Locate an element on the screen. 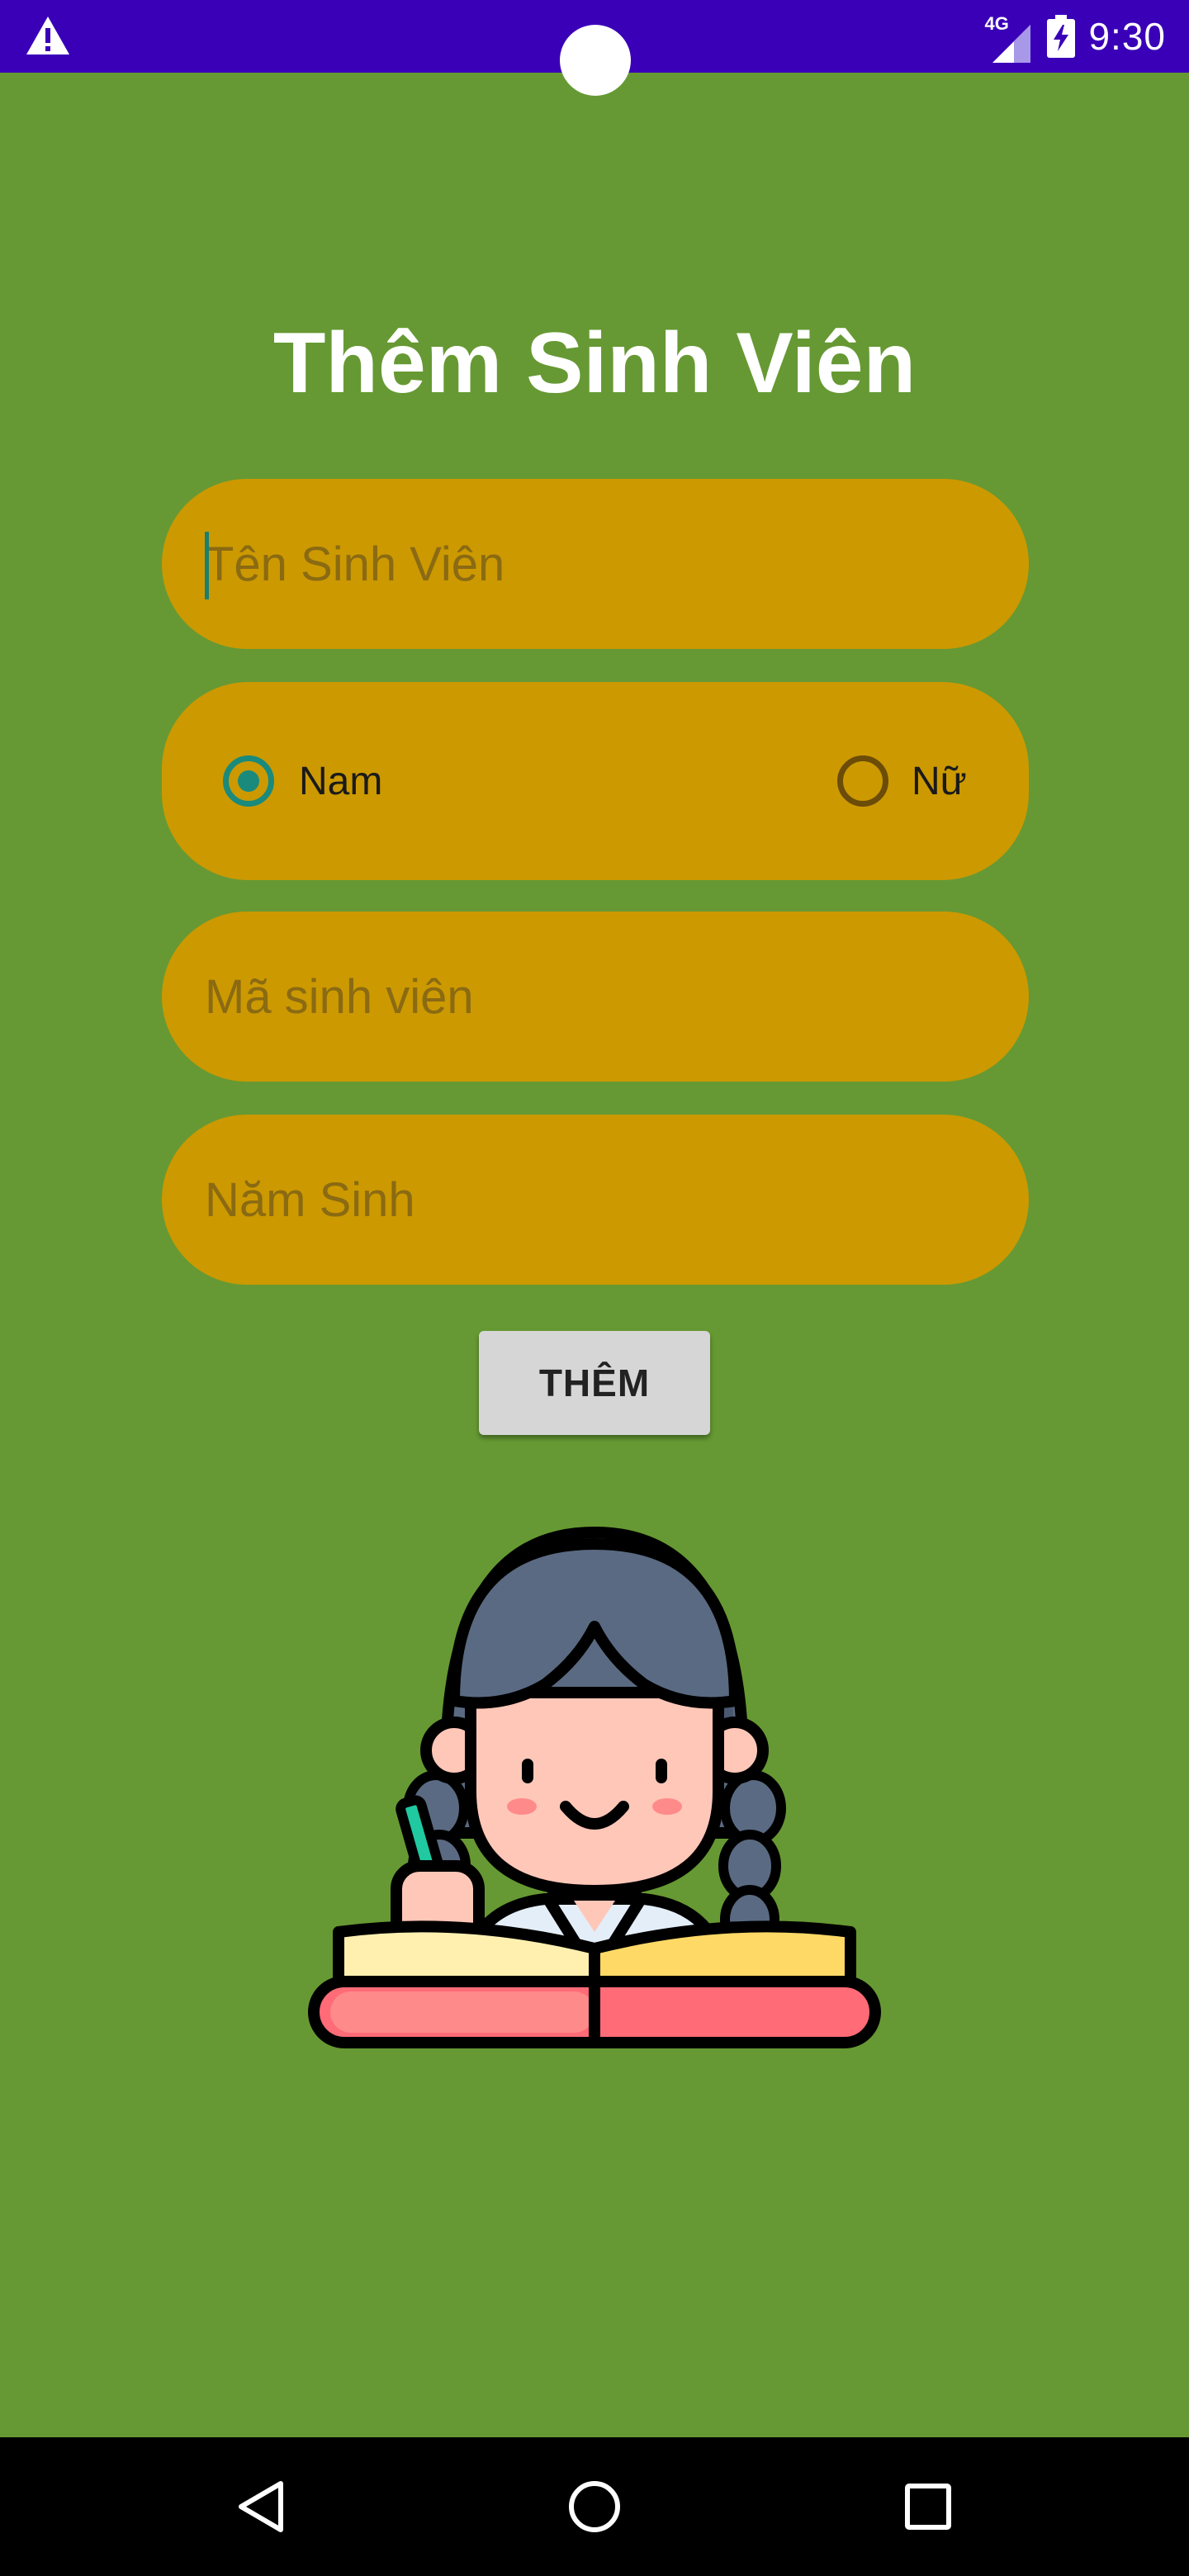  recents-icon is located at coordinates (928, 2507).